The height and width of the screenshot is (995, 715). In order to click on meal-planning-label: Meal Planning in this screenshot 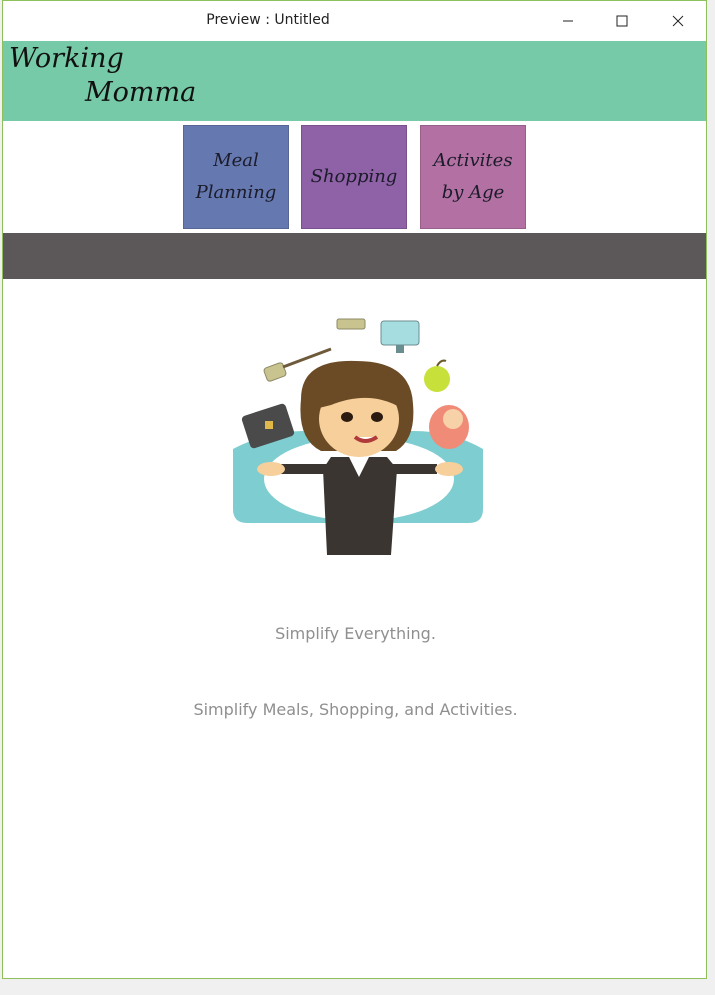, I will do `click(236, 176)`.